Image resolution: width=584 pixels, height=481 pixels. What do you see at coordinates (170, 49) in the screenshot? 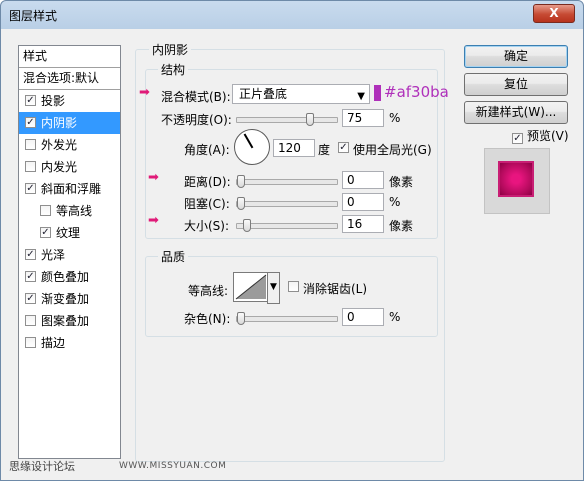
I see `inner-shadow-title: 内阴影` at bounding box center [170, 49].